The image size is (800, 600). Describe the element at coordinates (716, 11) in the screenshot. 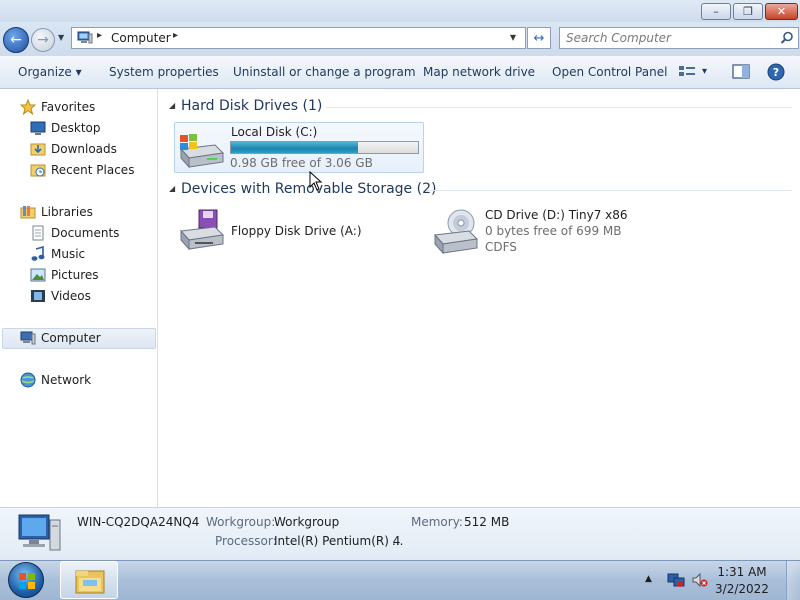

I see `minimize-button: –` at that location.